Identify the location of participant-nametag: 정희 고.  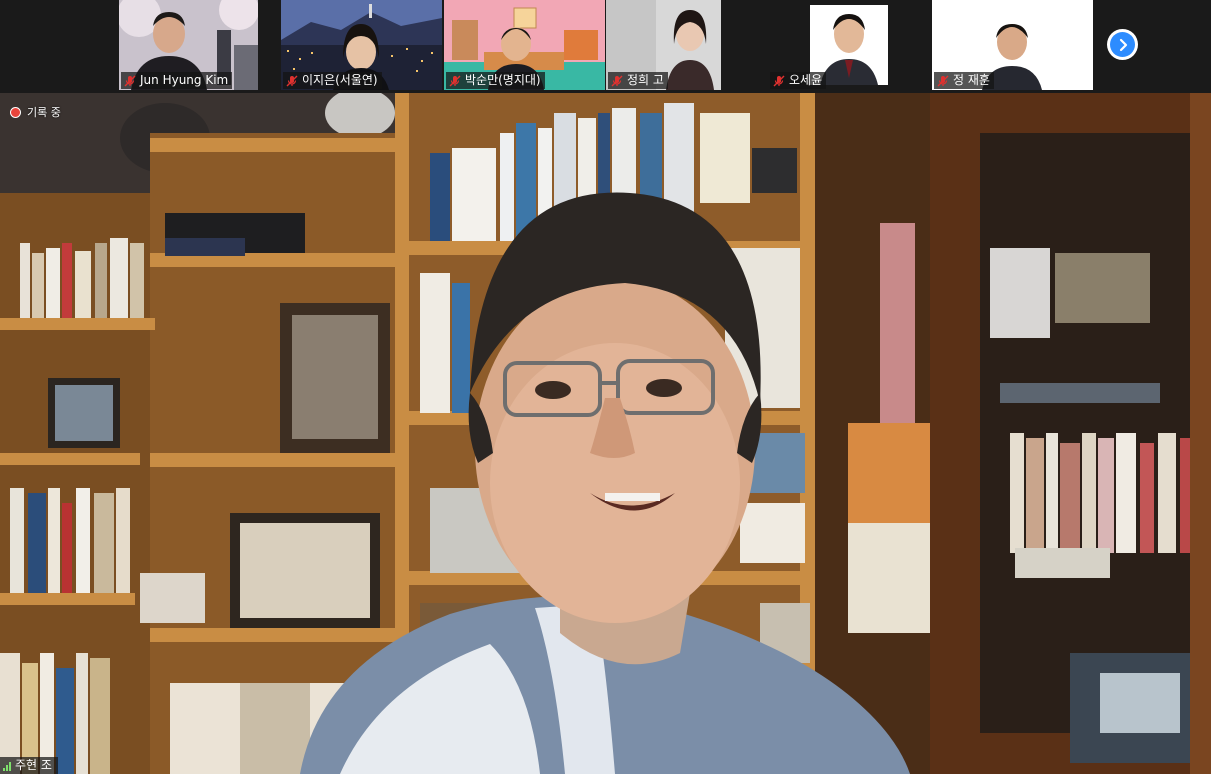
(638, 80).